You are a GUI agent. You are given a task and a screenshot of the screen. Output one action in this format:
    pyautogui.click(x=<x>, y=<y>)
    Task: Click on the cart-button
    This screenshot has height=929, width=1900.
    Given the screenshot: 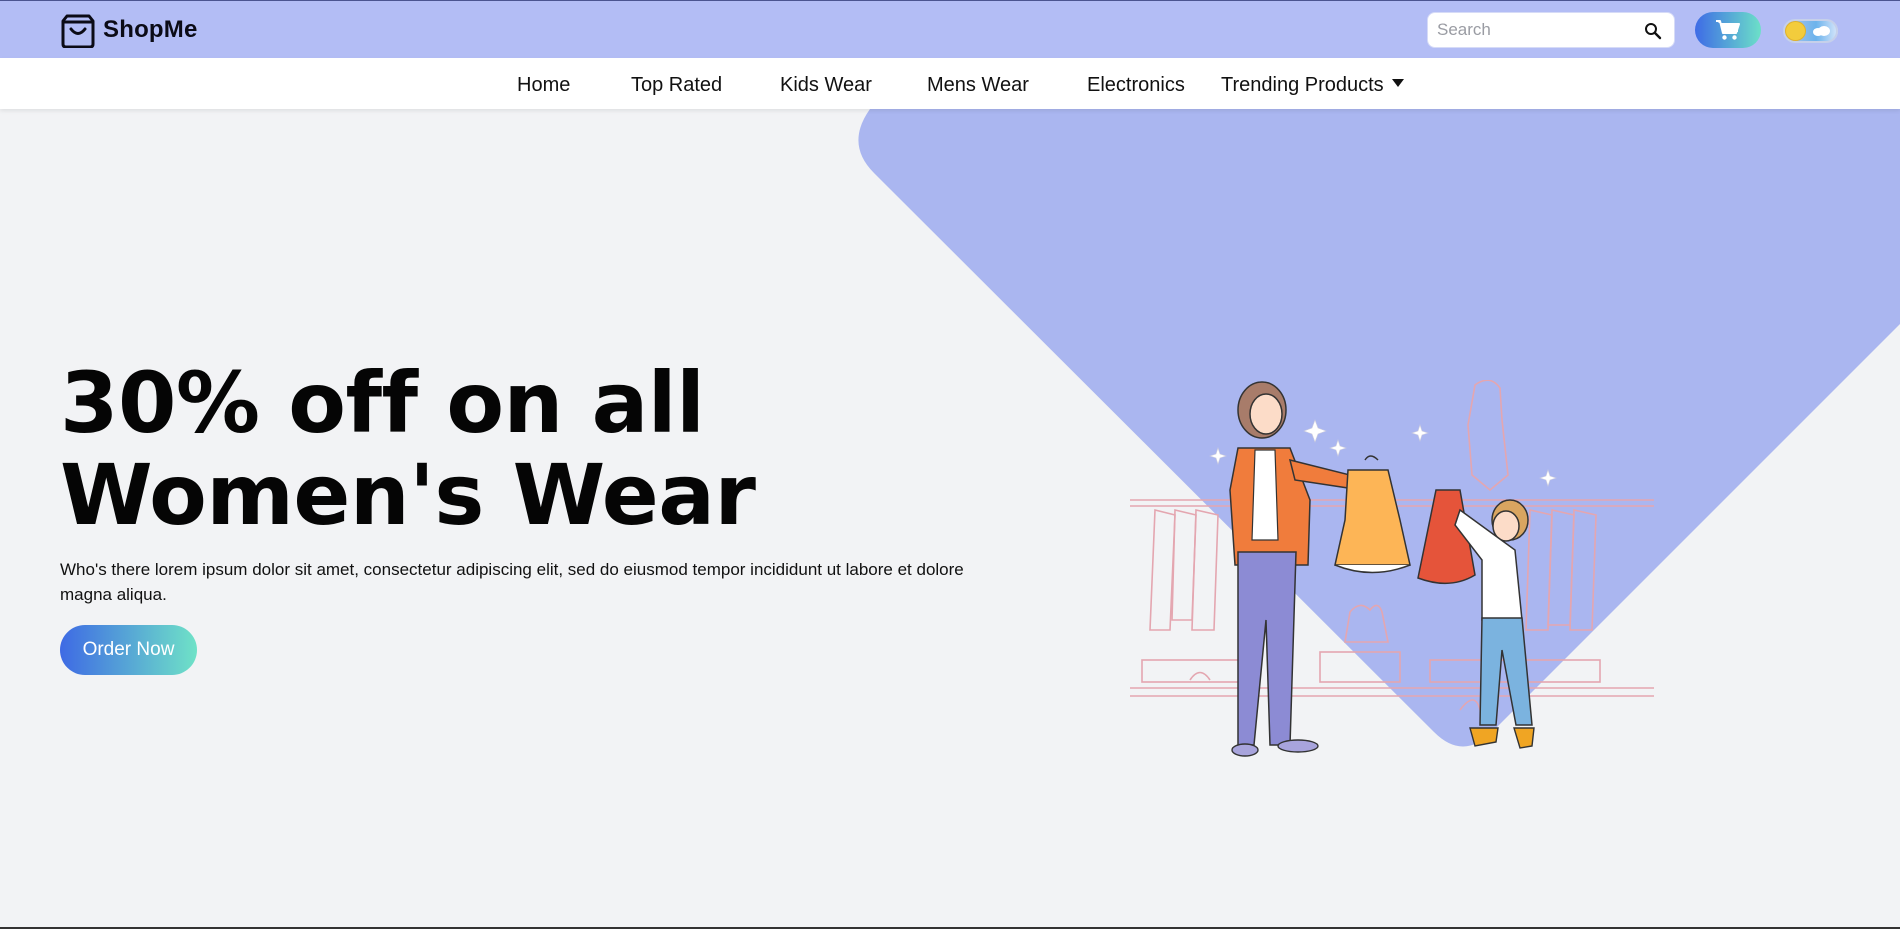 What is the action you would take?
    pyautogui.click(x=1728, y=30)
    